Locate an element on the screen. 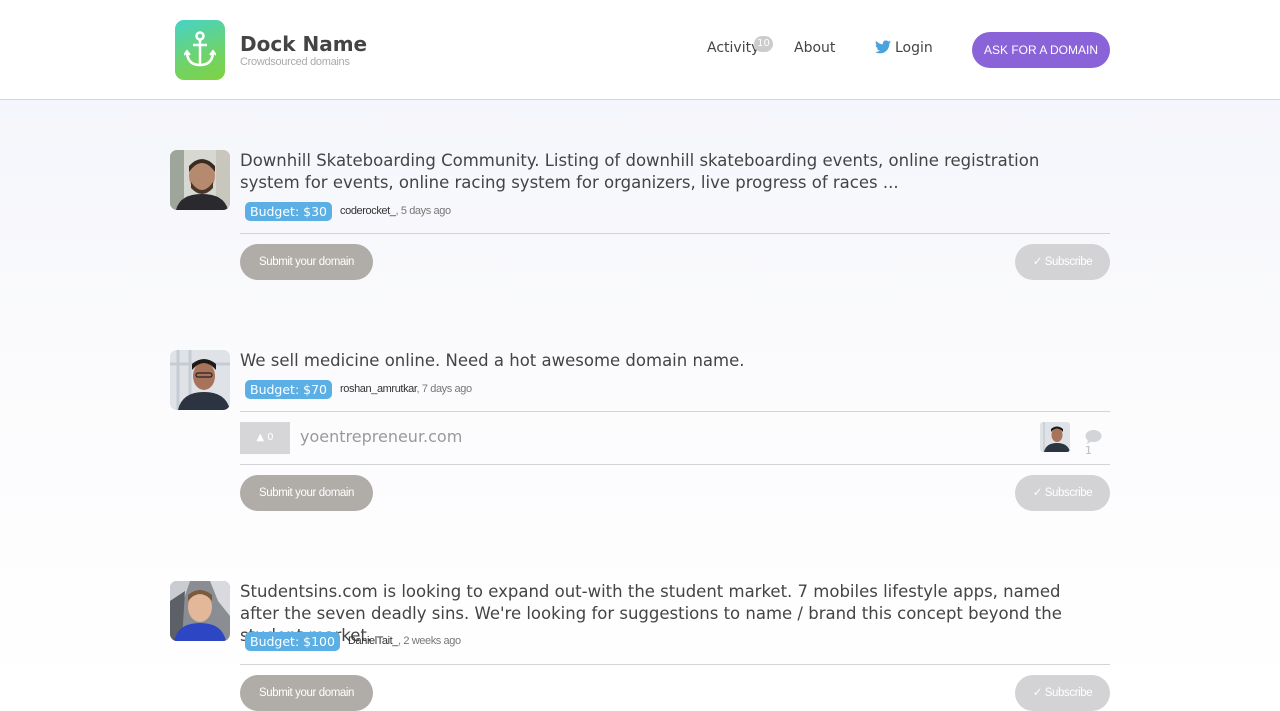 Image resolution: width=1280 pixels, height=711 pixels. nav-login: Login is located at coordinates (914, 48).